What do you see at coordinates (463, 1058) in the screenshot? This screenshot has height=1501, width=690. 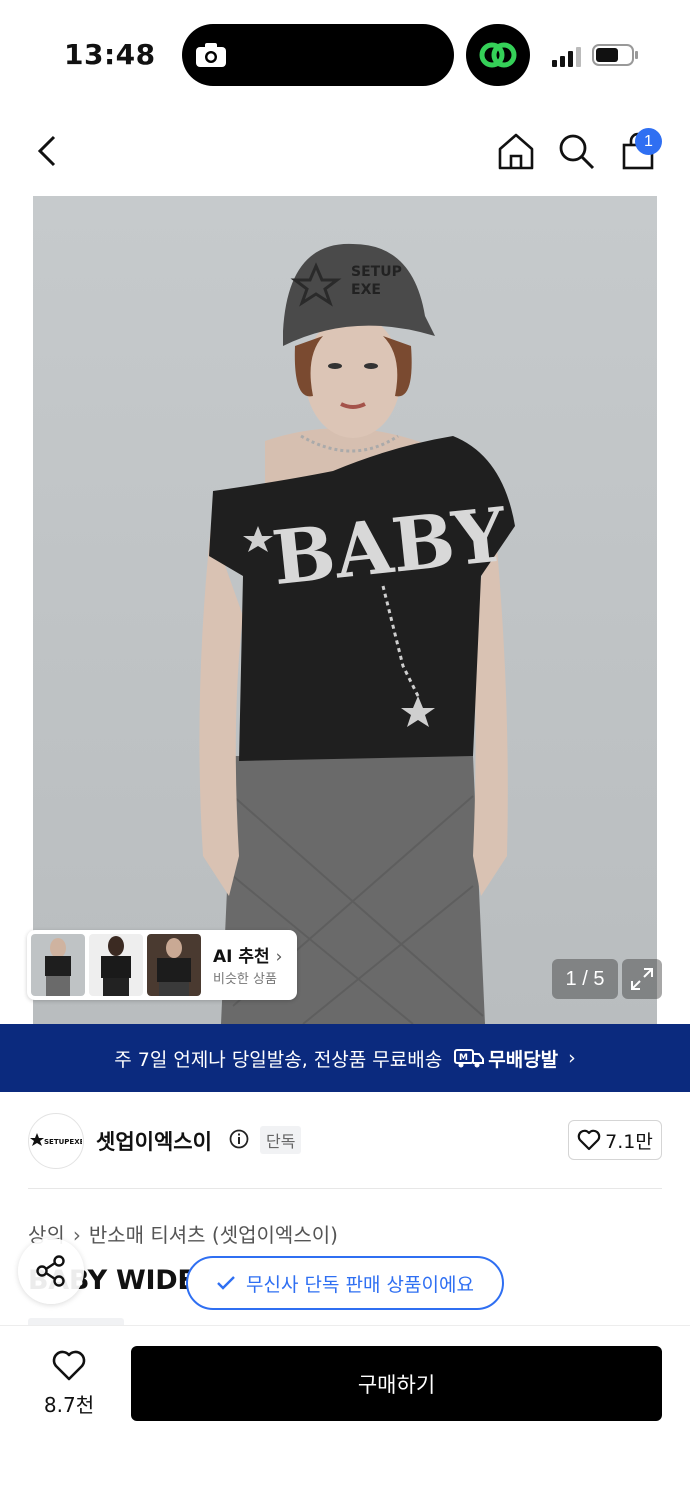 I see `svg-text: M` at bounding box center [463, 1058].